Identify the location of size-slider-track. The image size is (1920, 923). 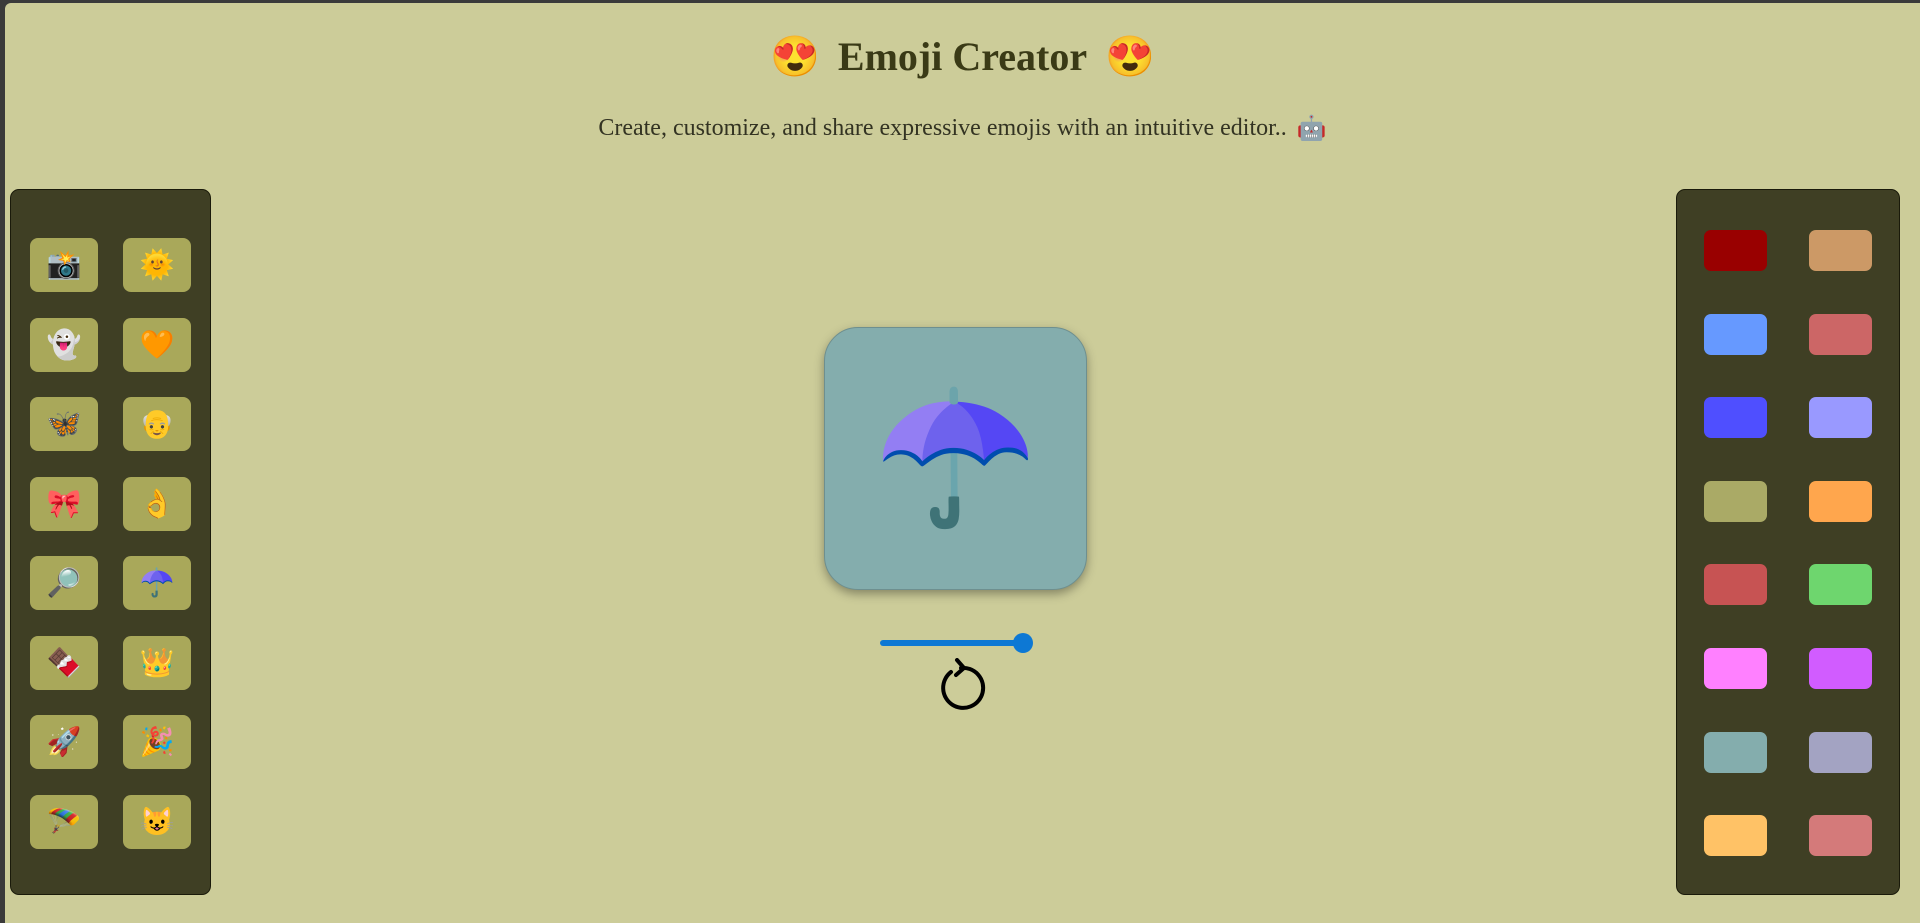
(955, 643).